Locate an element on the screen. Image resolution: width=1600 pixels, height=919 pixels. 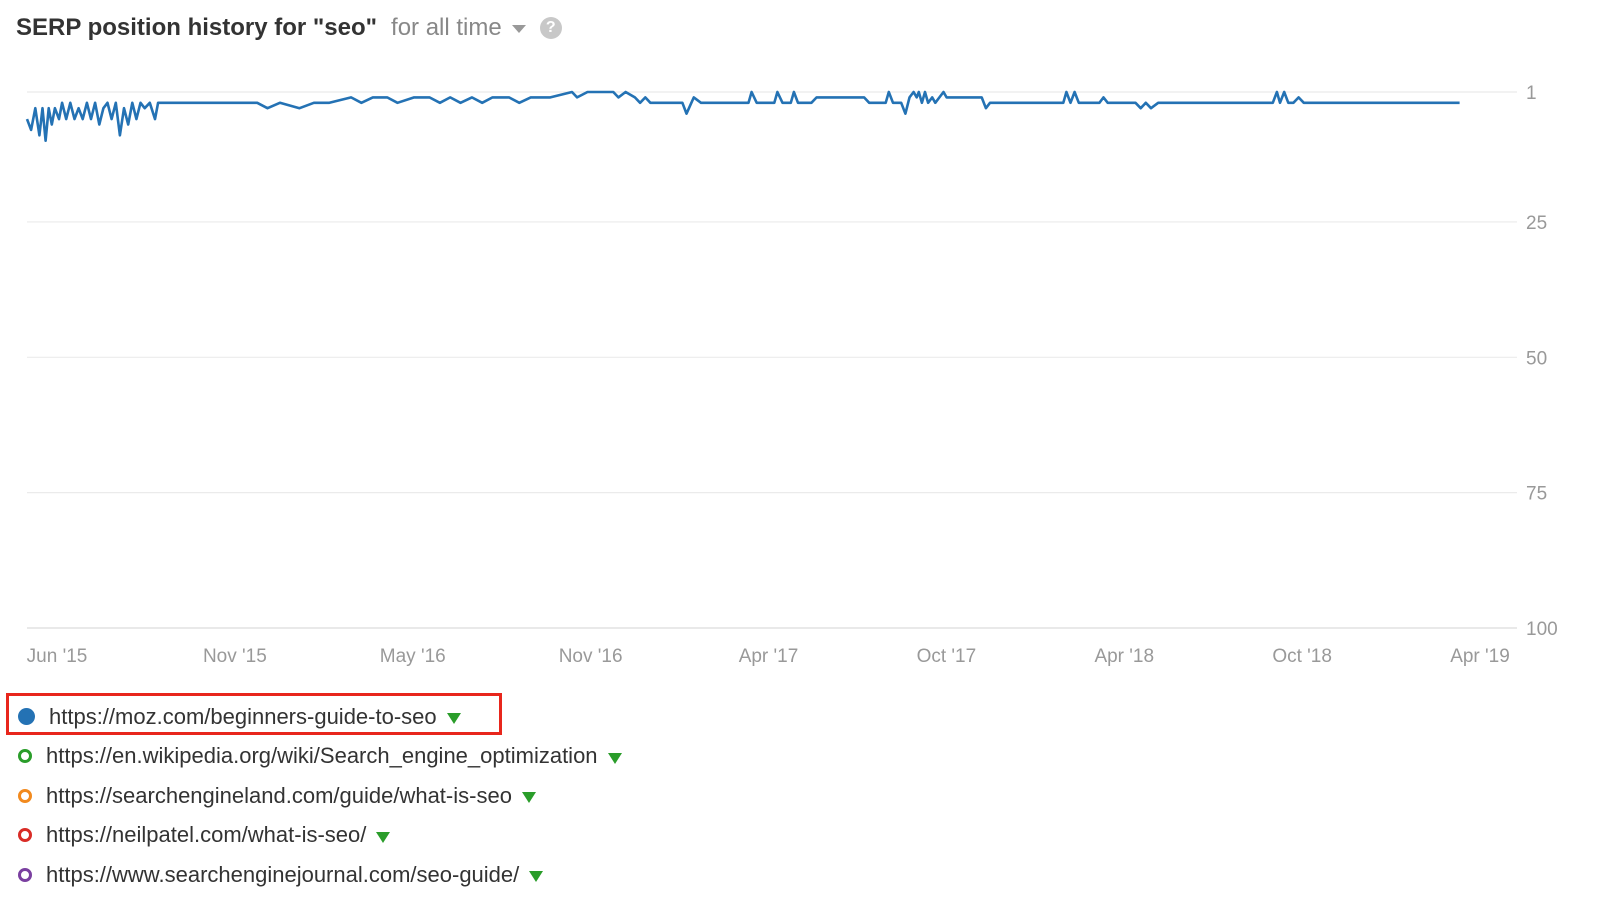
help-icon: ? is located at coordinates (550, 28).